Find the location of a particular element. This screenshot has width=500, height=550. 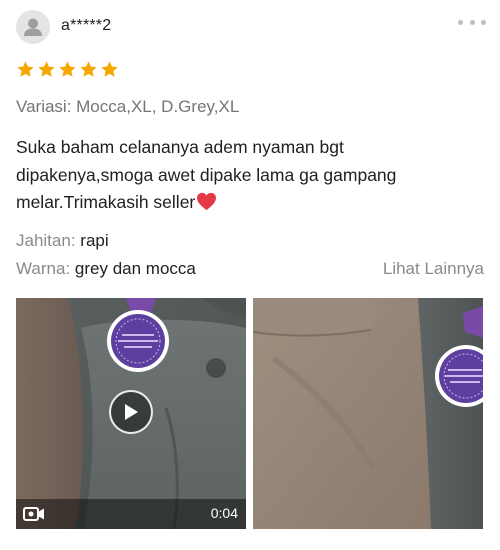

play-icon is located at coordinates (131, 412).